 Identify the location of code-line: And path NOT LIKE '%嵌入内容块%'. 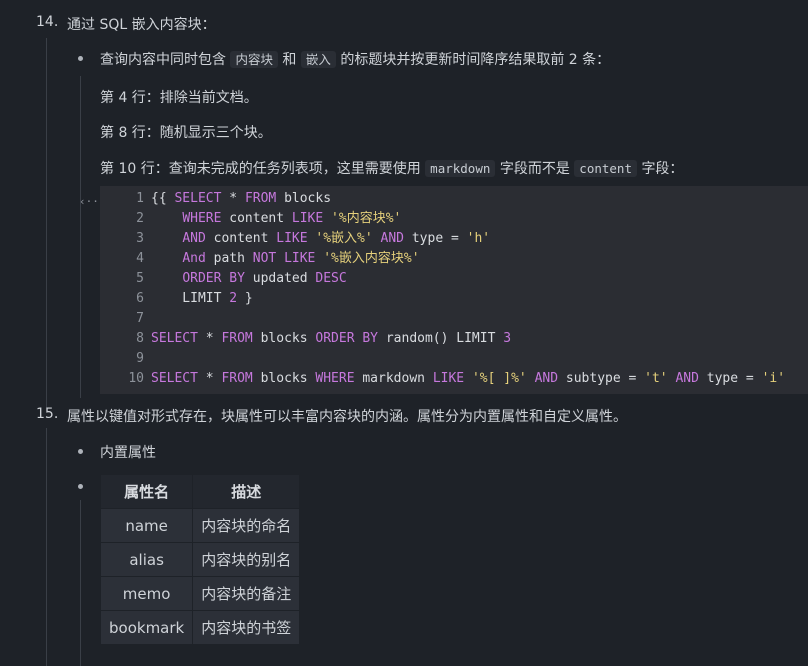
(301, 258).